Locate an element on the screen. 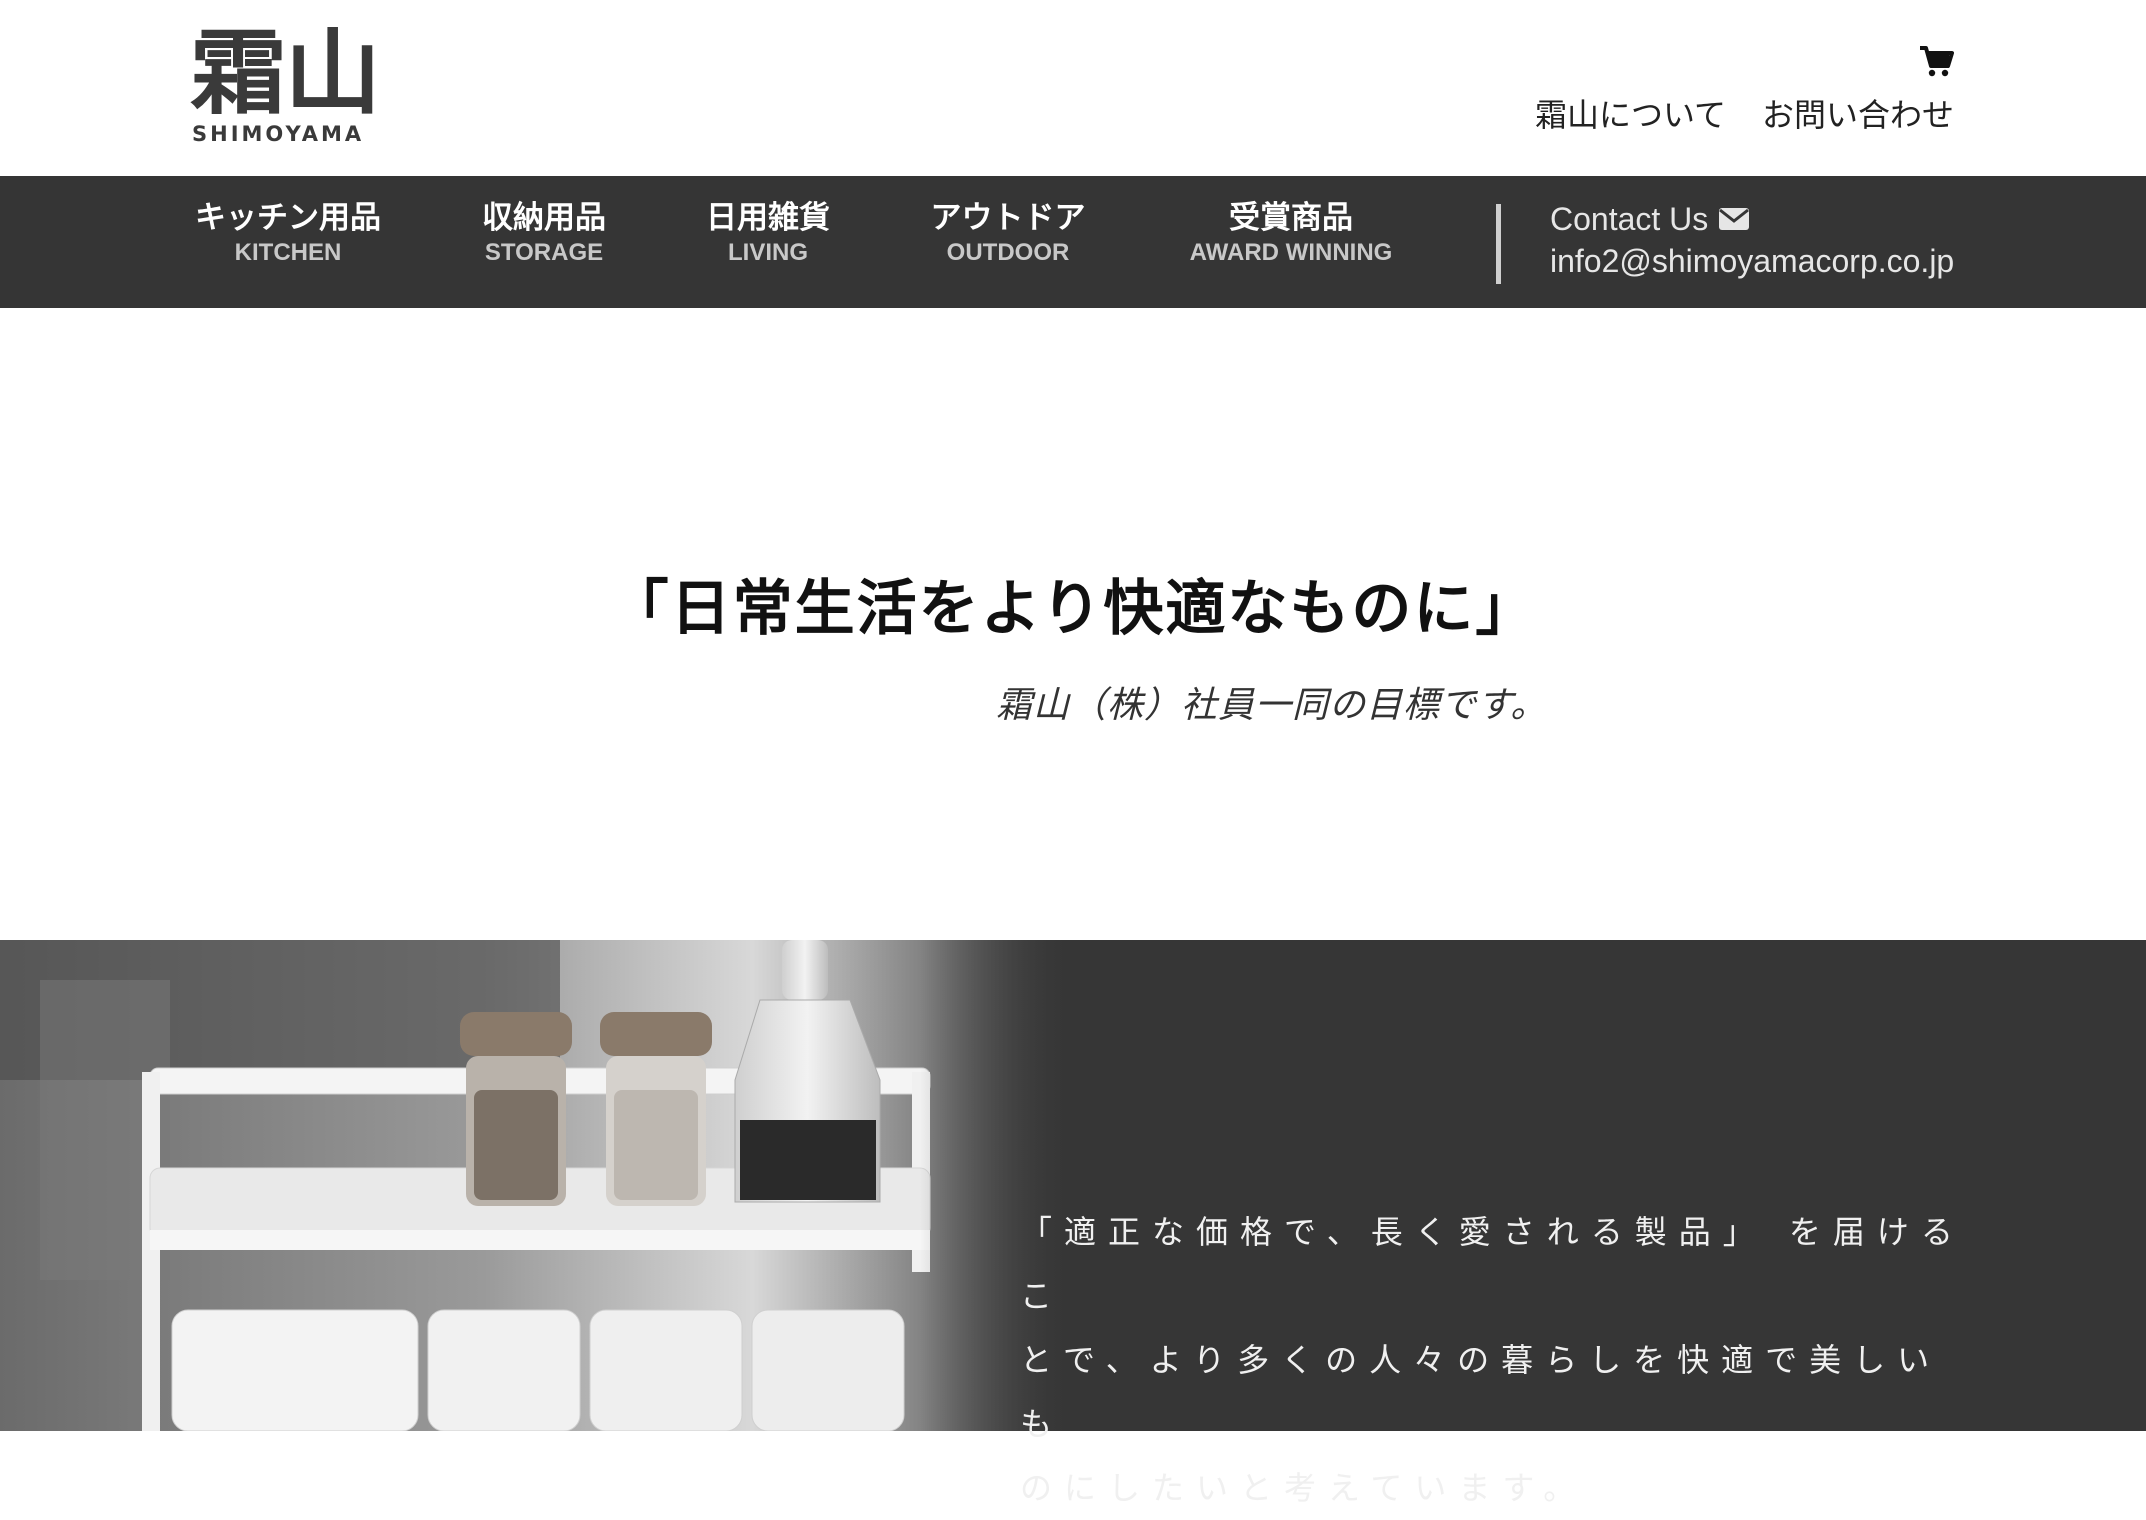 This screenshot has height=1520, width=2146. site-header: 霜山 SHIMOYAMA 霜山について お問い合わせ is located at coordinates (1073, 88).